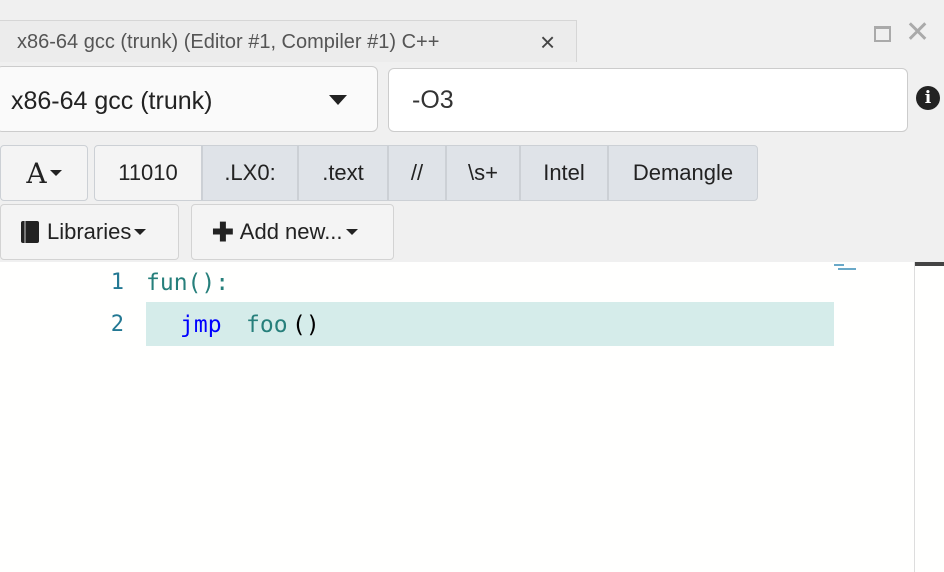 The height and width of the screenshot is (572, 944). I want to click on font-size-button: A, so click(44, 173).